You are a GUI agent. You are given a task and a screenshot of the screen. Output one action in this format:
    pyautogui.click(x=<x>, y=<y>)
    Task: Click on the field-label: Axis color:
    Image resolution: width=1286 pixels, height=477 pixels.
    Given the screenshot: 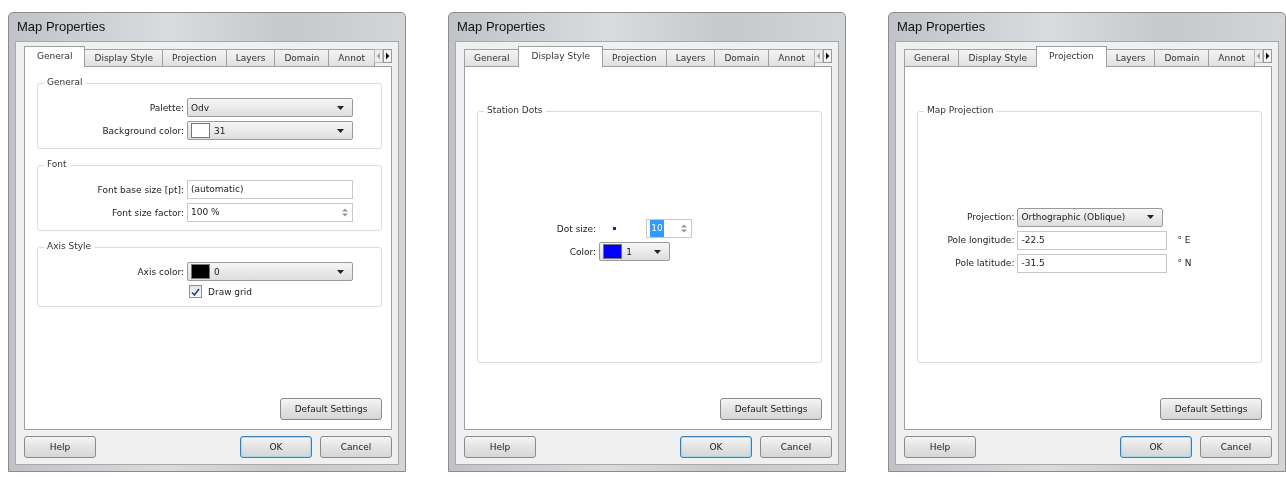 What is the action you would take?
    pyautogui.click(x=160, y=271)
    